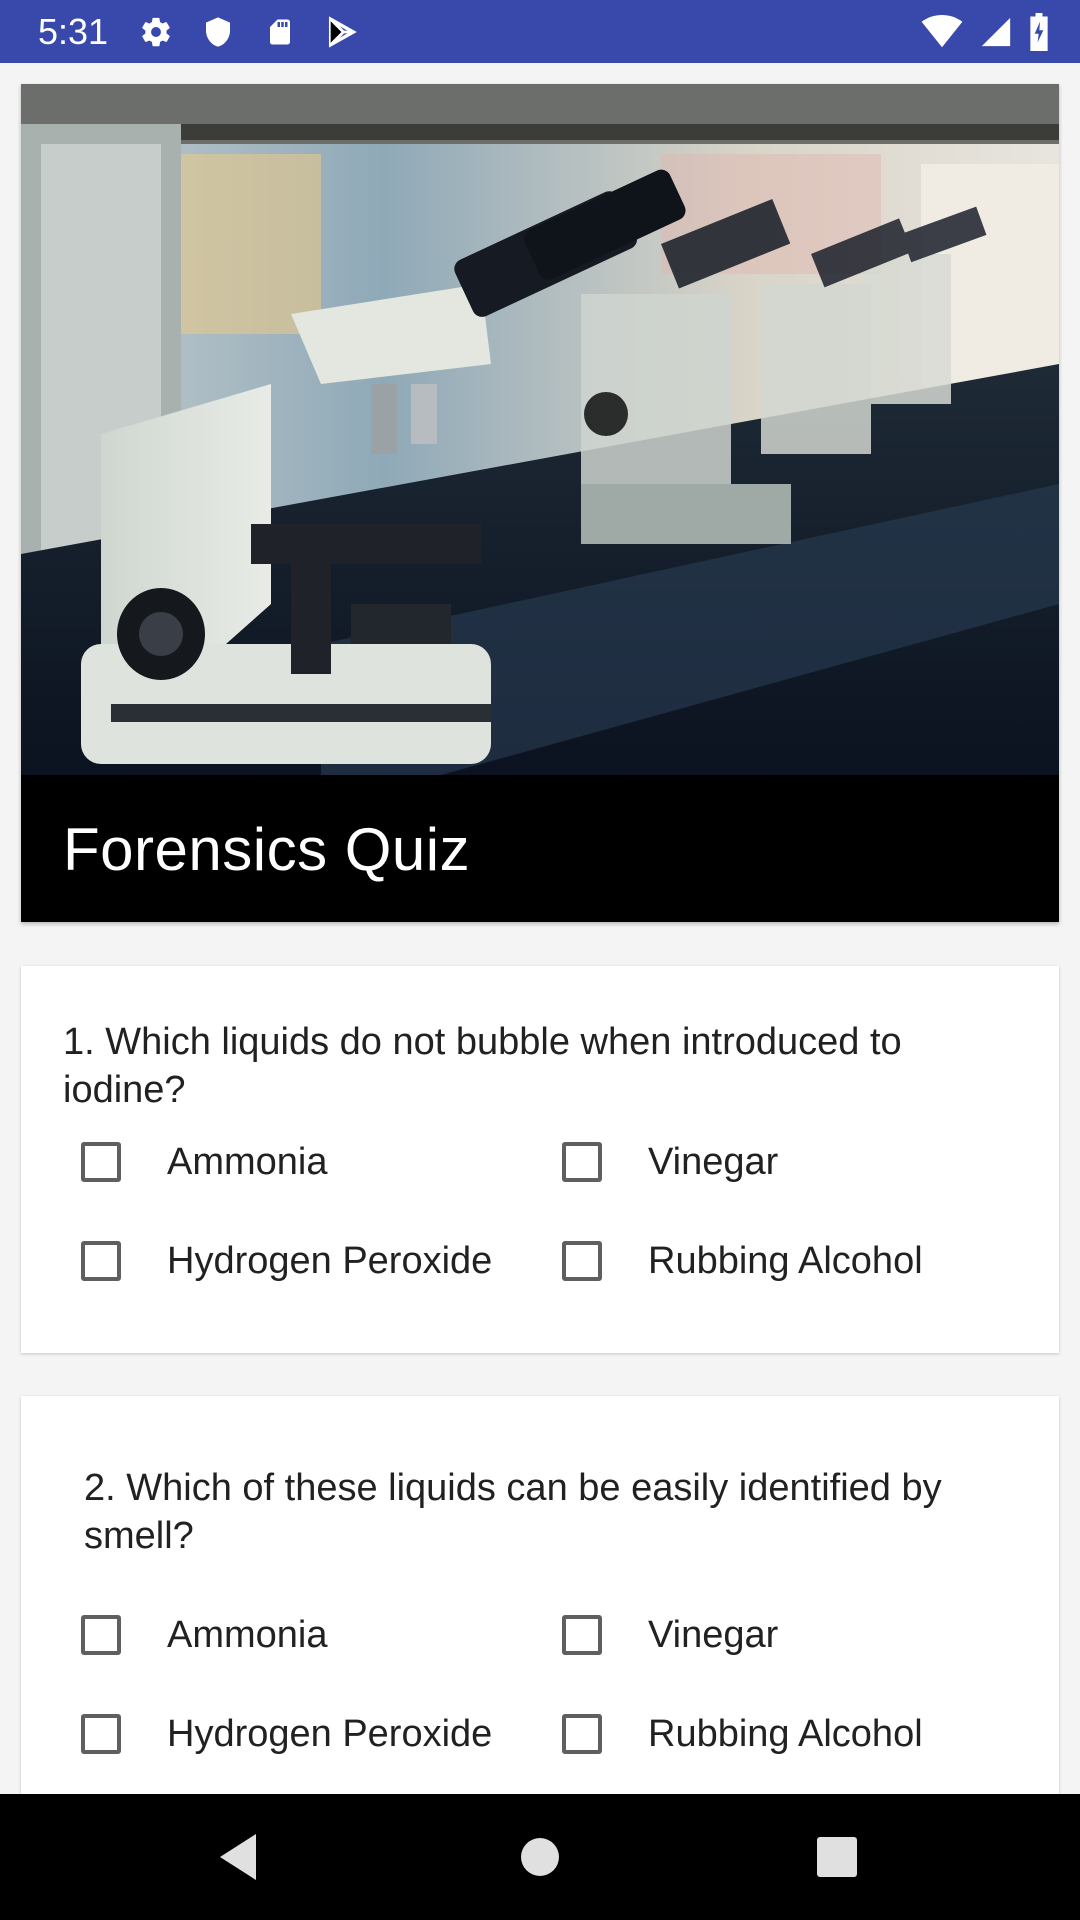 Image resolution: width=1080 pixels, height=1920 pixels. I want to click on shield-icon, so click(218, 32).